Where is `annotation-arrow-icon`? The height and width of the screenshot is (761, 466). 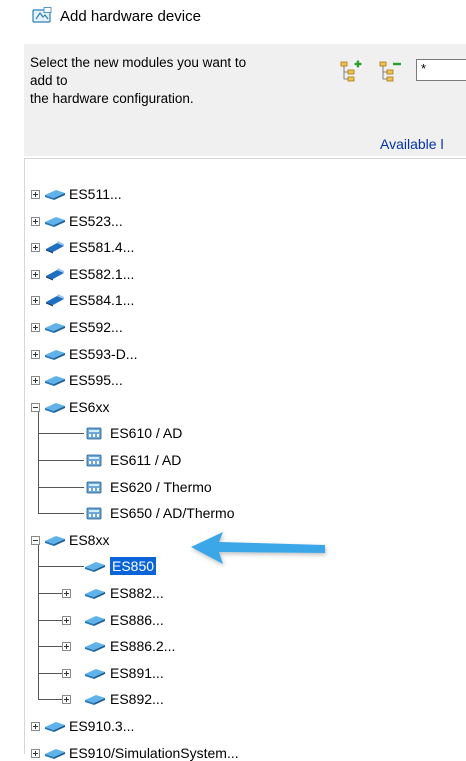 annotation-arrow-icon is located at coordinates (258, 548).